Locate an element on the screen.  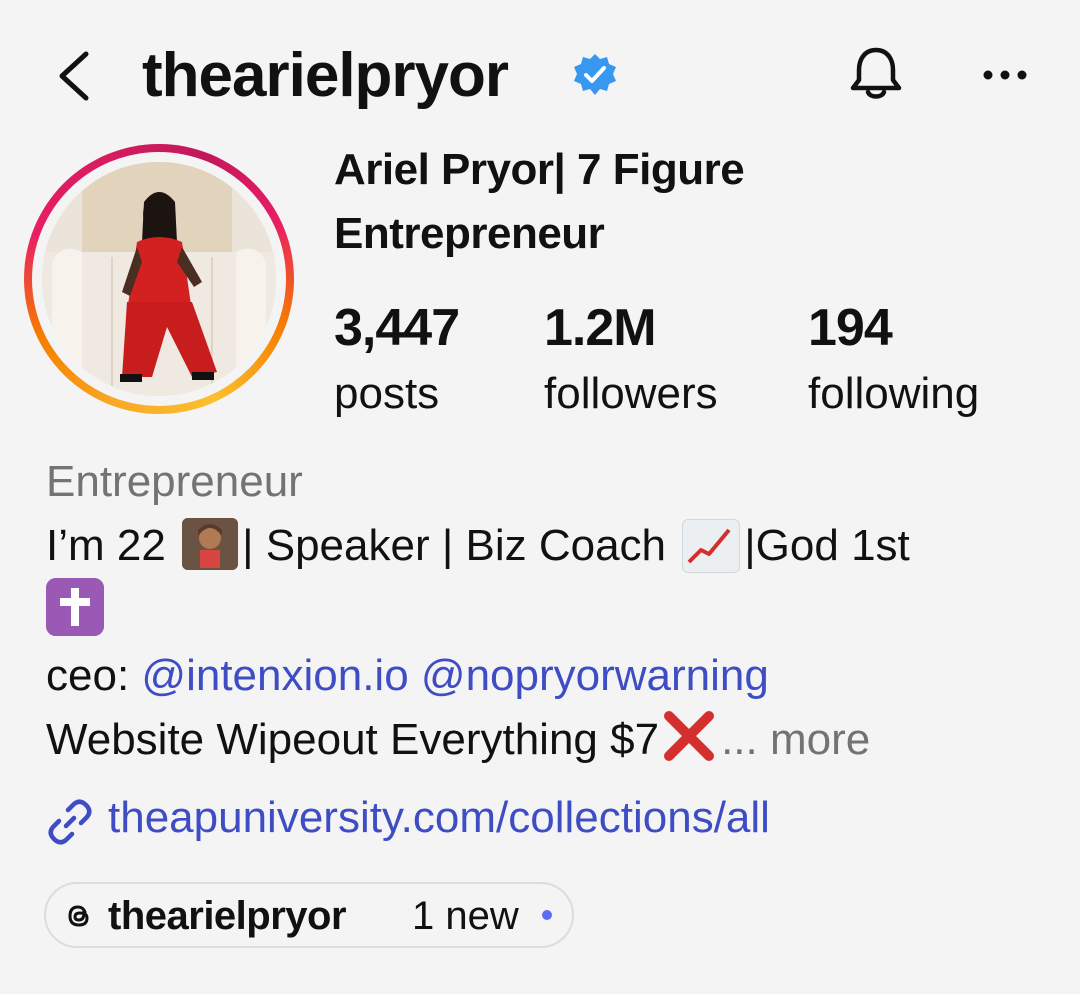
threads-username: thearielpryor is located at coordinates (227, 916).